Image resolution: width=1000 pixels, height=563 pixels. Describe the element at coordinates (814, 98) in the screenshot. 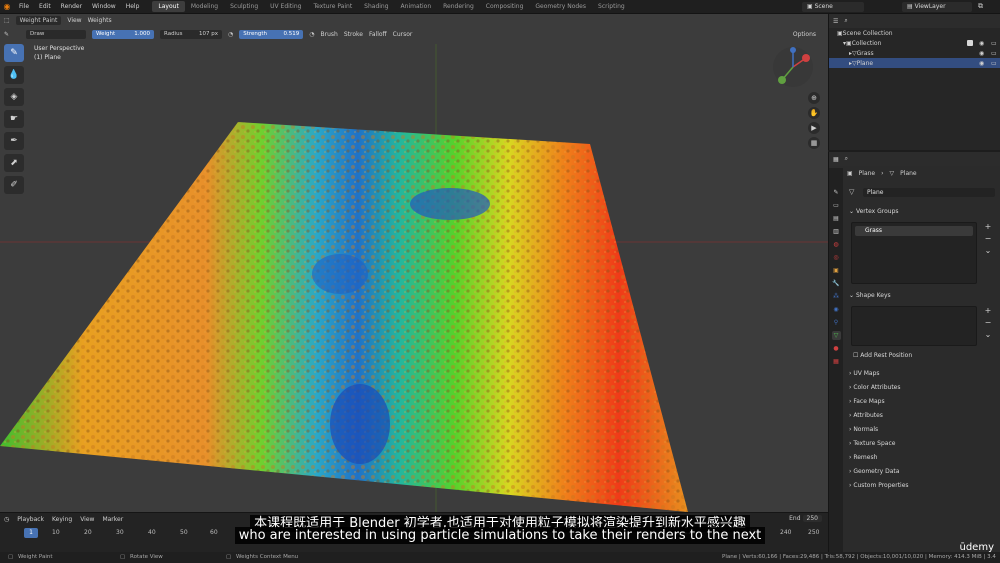

I see `zoom-icon: ⊕` at that location.